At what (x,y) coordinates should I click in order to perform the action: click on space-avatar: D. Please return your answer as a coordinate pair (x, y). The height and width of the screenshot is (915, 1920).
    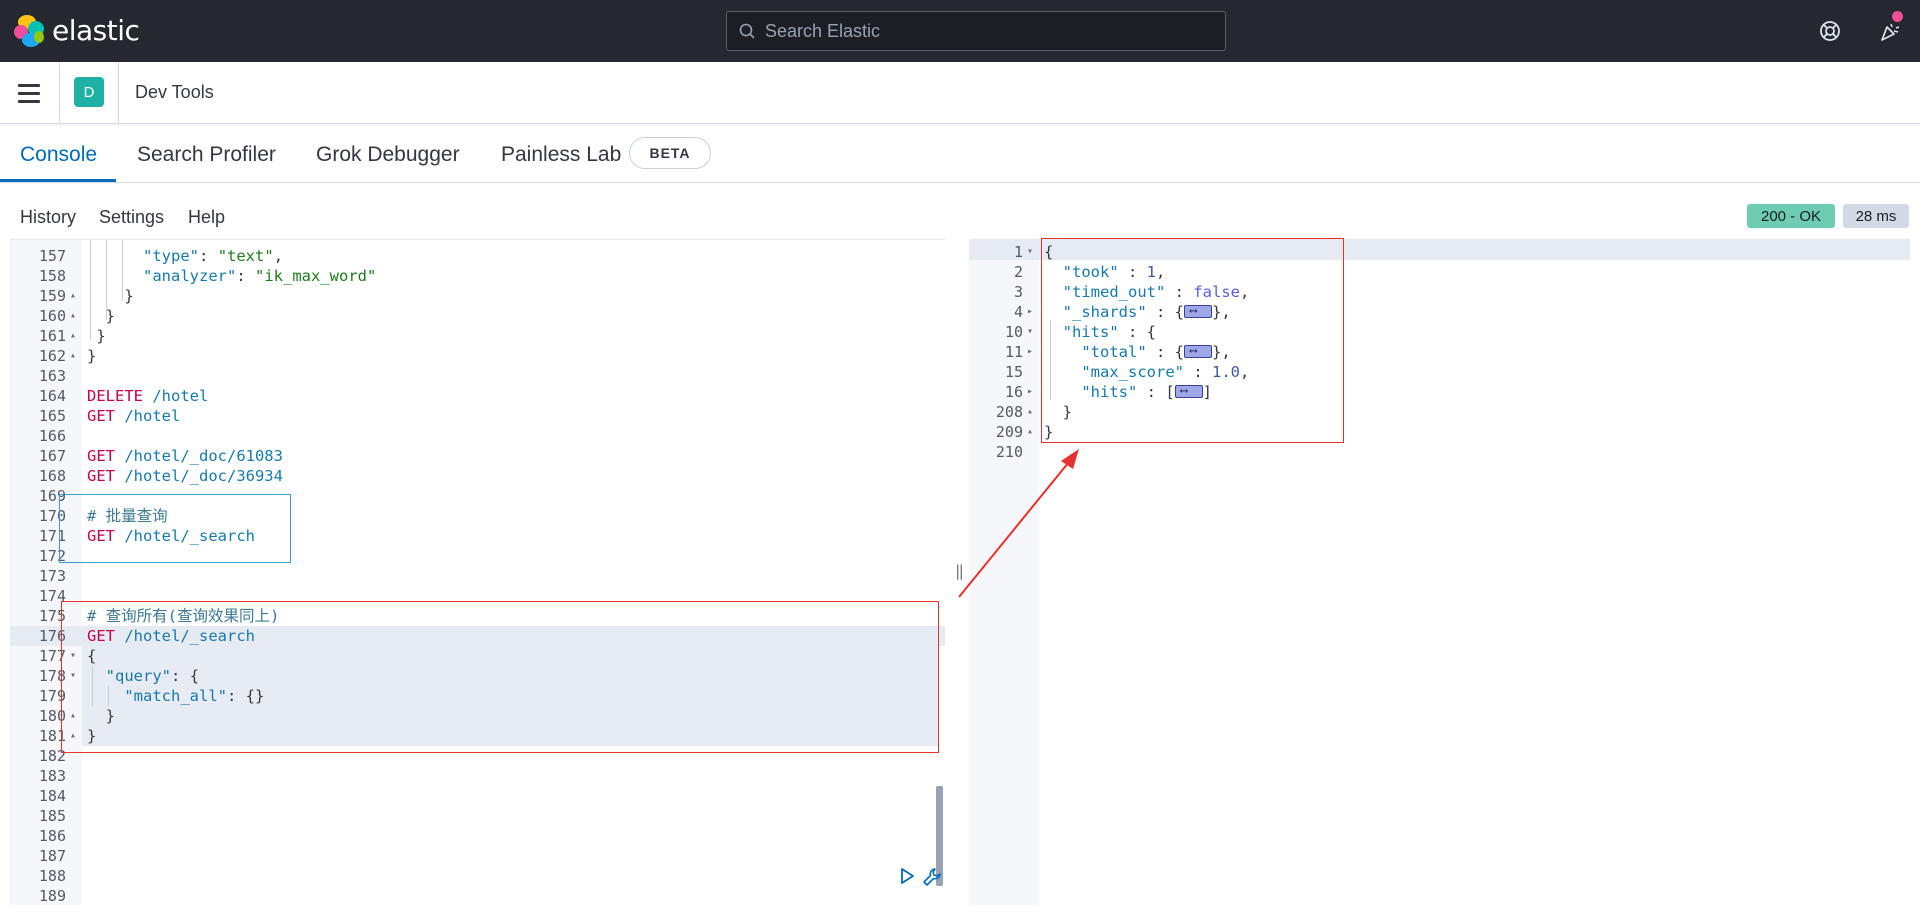
    Looking at the image, I should click on (89, 92).